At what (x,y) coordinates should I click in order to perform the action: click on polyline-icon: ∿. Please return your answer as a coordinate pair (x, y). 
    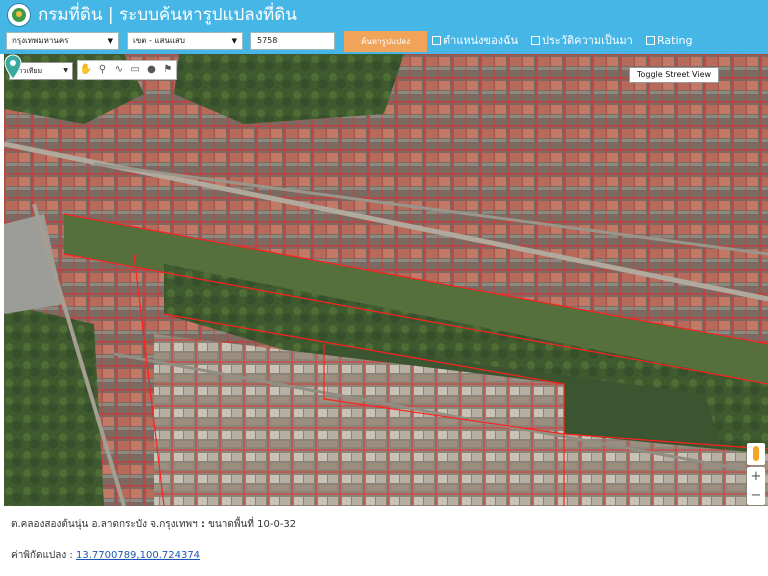
    Looking at the image, I should click on (119, 70).